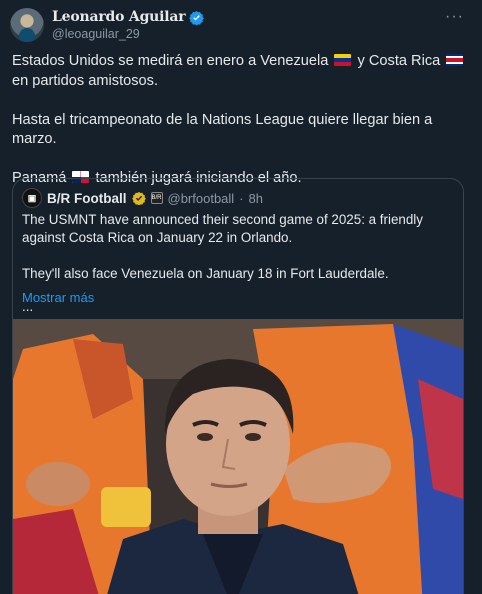 This screenshot has width=482, height=594. I want to click on flag-costa-rica-icon, so click(455, 60).